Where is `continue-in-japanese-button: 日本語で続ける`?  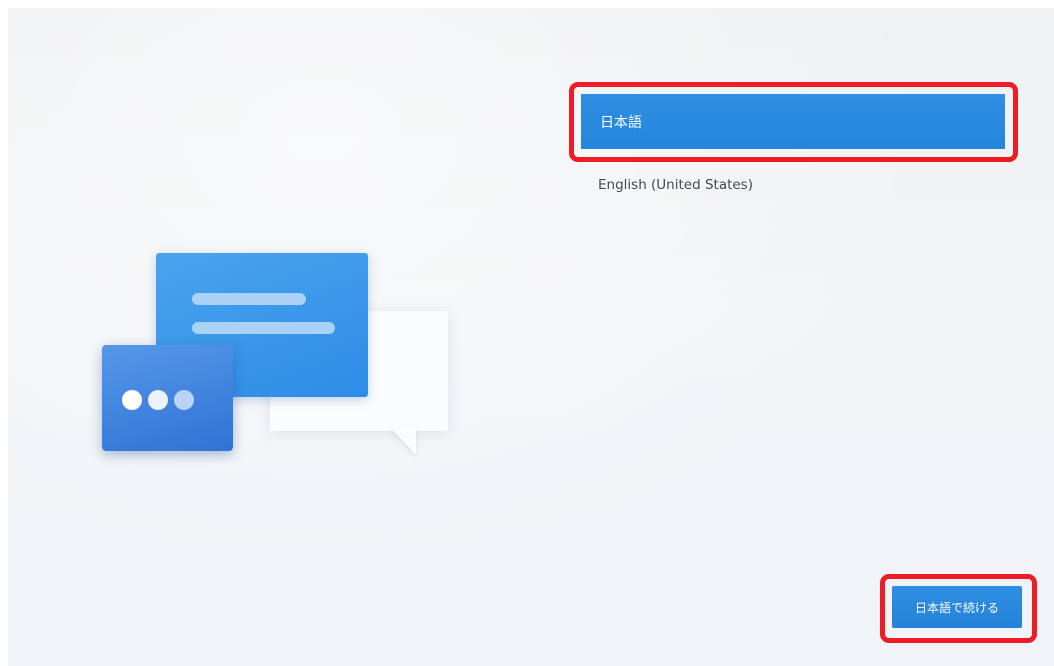 continue-in-japanese-button: 日本語で続ける is located at coordinates (957, 607).